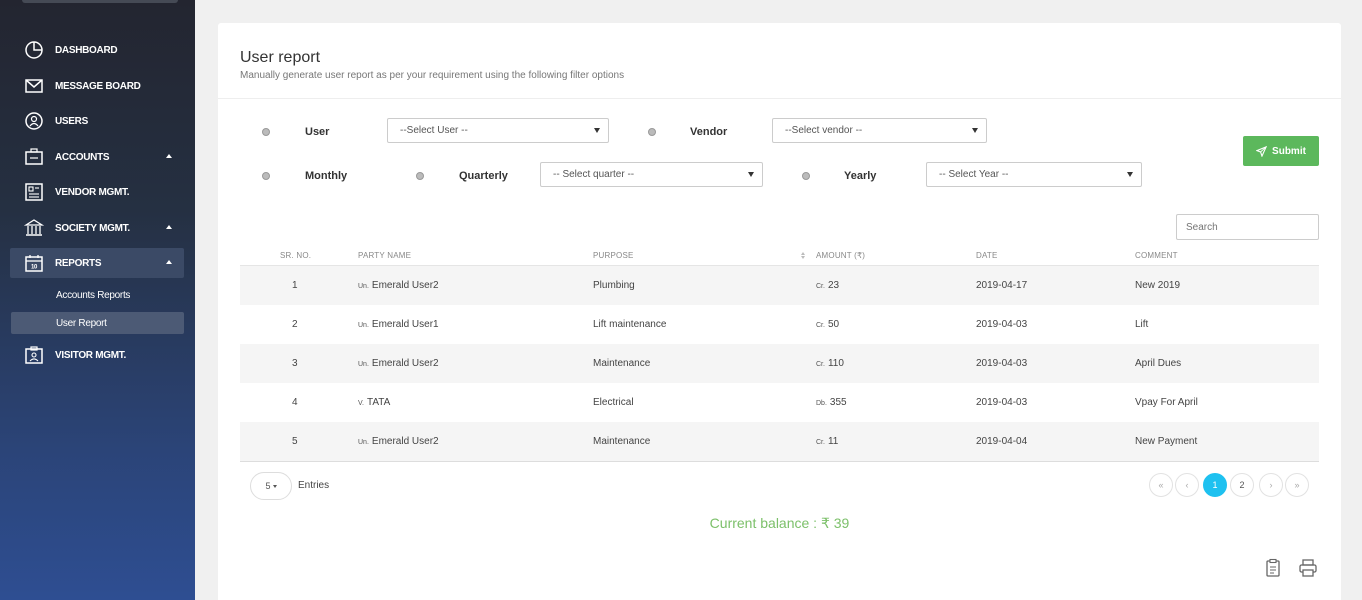  Describe the element at coordinates (100, 1) in the screenshot. I see `sidebar-top-bar` at that location.